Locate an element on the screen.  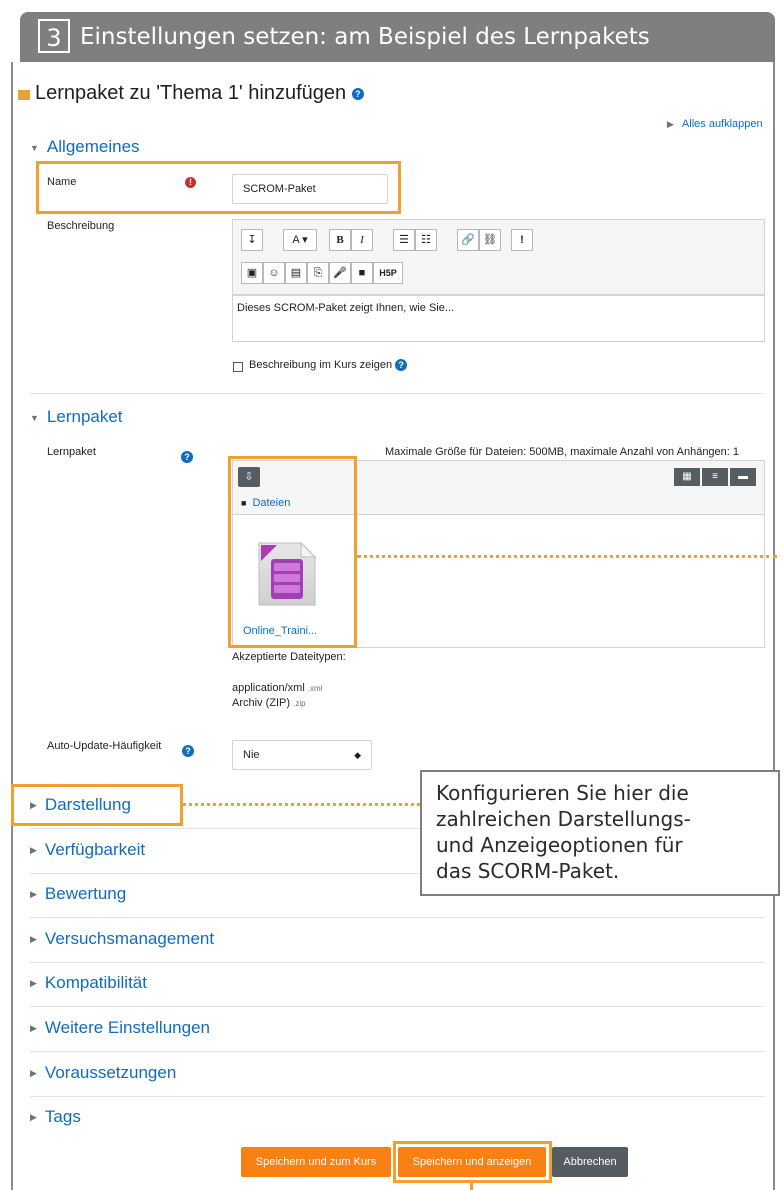
section-grading-label: Bewertung is located at coordinates (85, 893).